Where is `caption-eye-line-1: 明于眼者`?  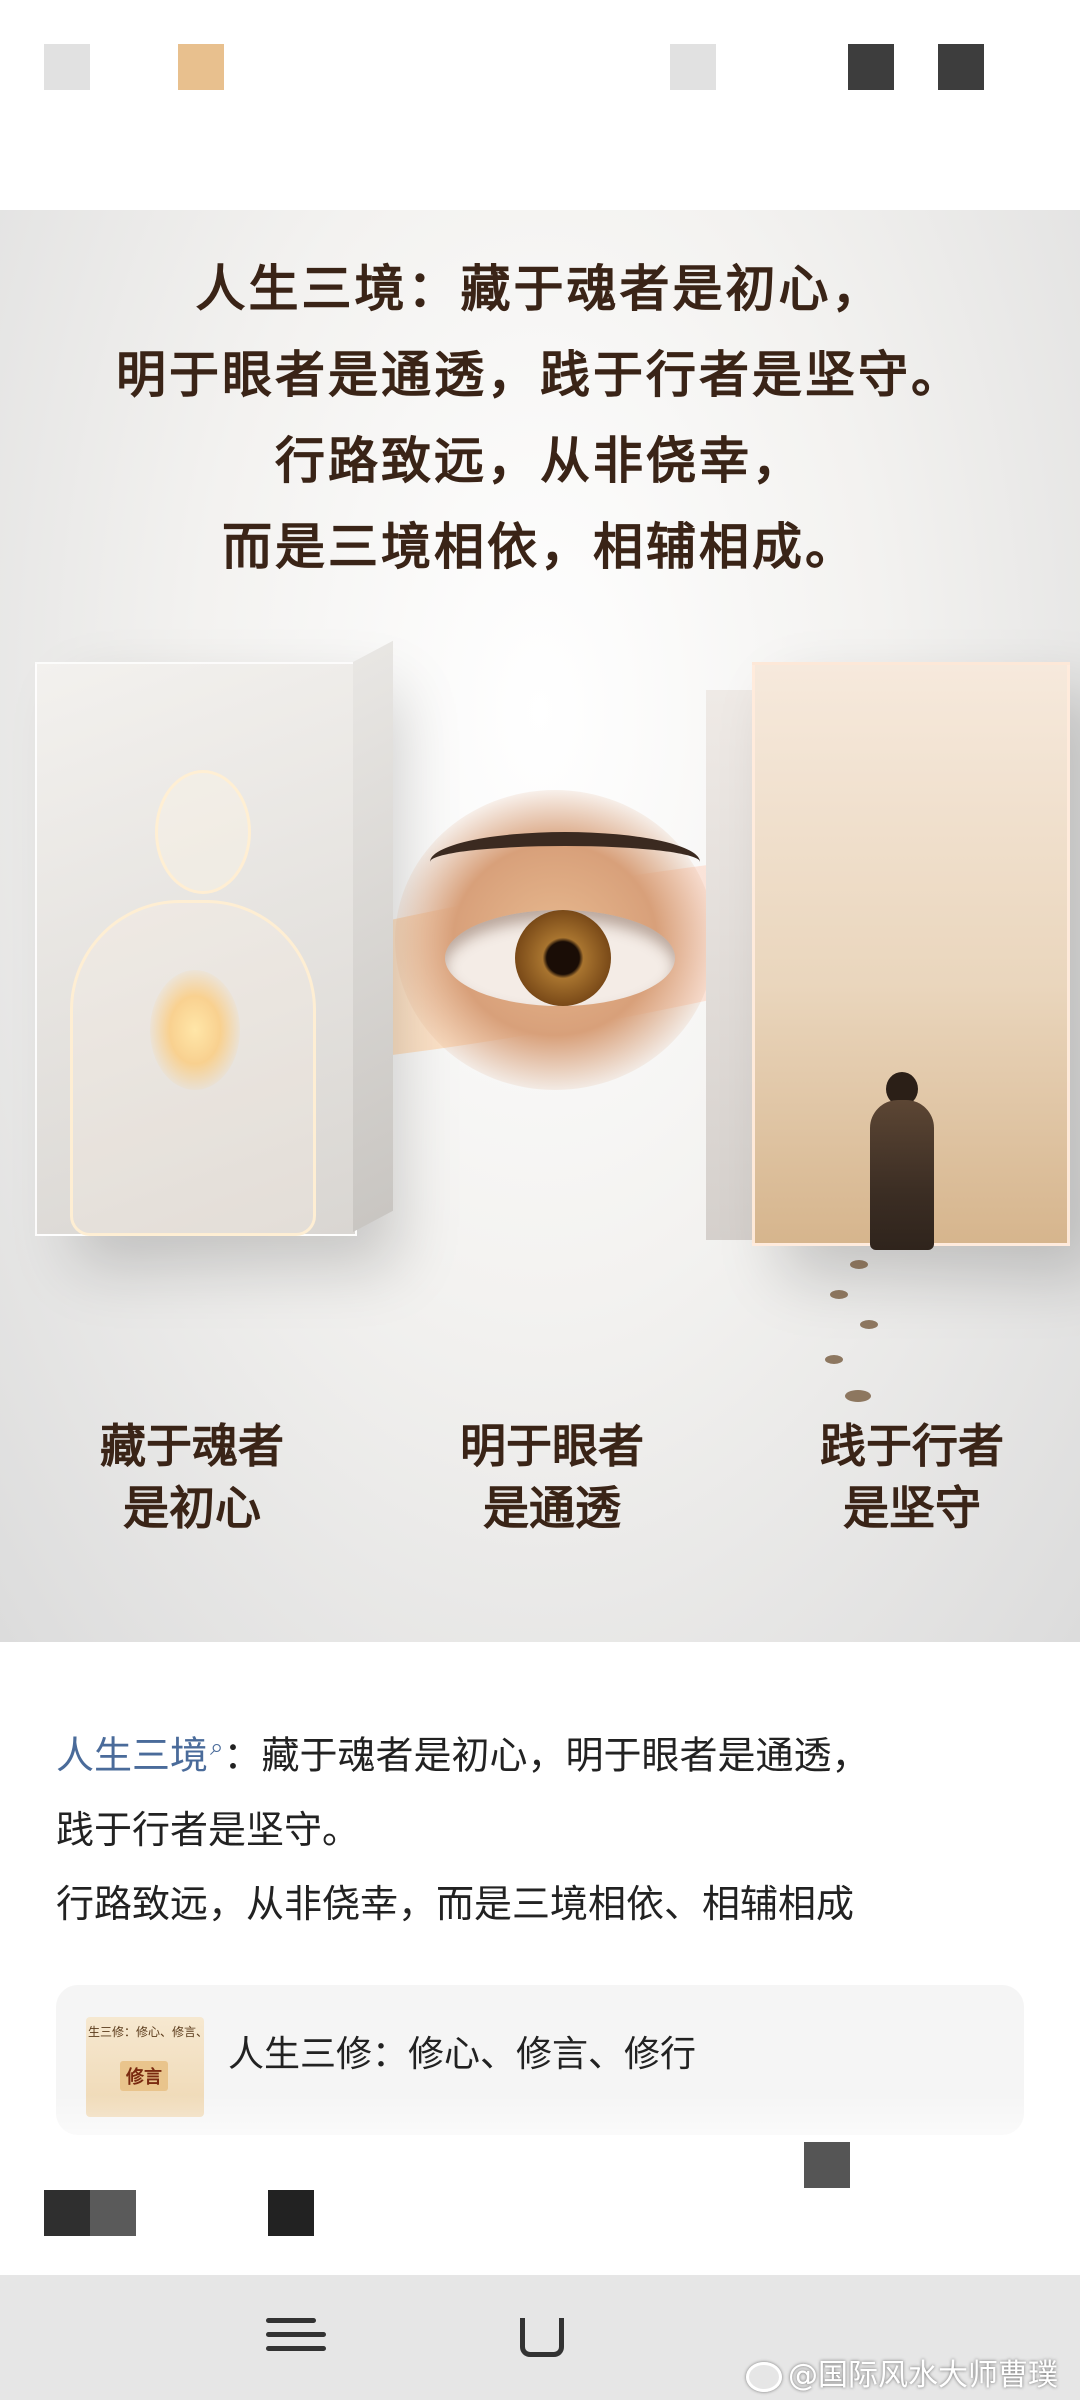 caption-eye-line-1: 明于眼者 is located at coordinates (552, 1446).